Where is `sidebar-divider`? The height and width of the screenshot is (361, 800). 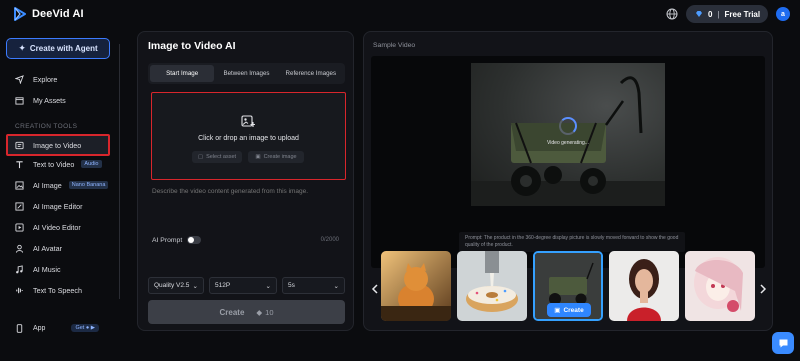 sidebar-divider is located at coordinates (119, 171).